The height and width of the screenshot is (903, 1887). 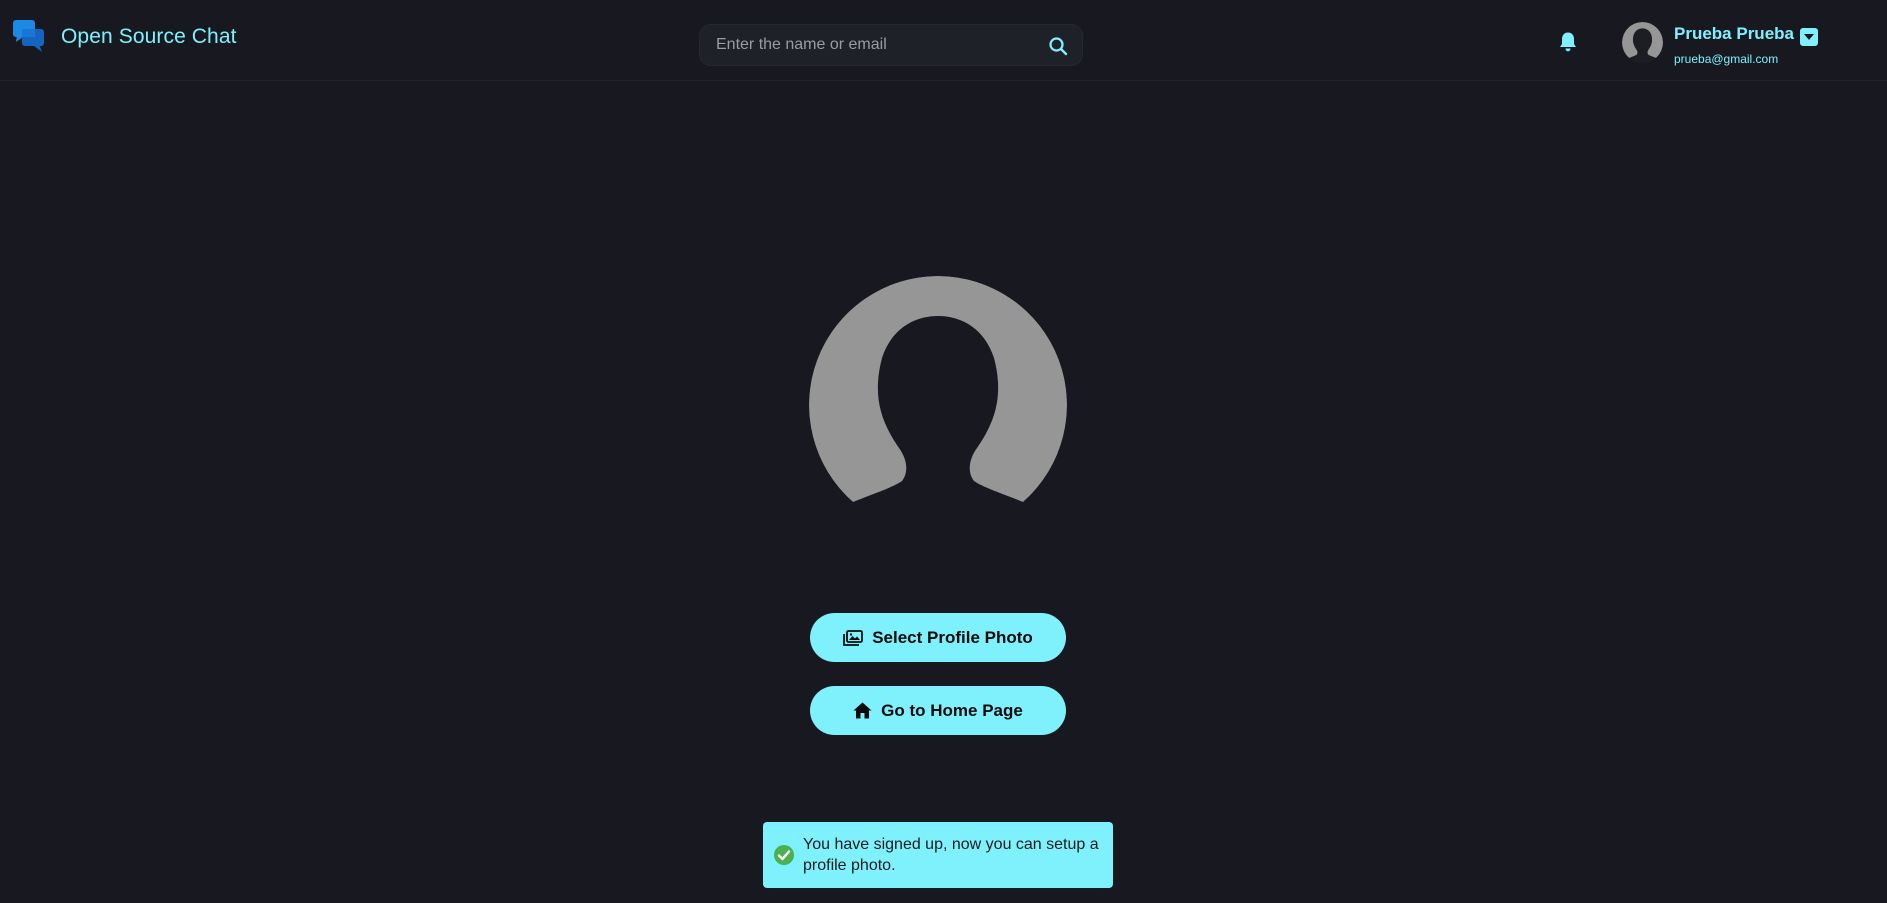 I want to click on app-title: Open Source Chat, so click(x=149, y=37).